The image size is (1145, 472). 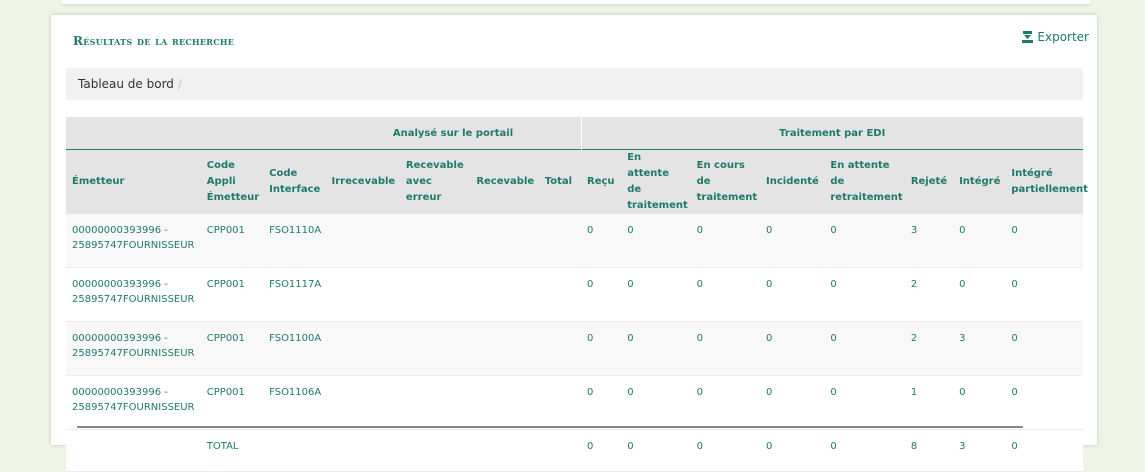 What do you see at coordinates (864, 181) in the screenshot?
I see `col-header-attente-retraitement: En attente de retraitement` at bounding box center [864, 181].